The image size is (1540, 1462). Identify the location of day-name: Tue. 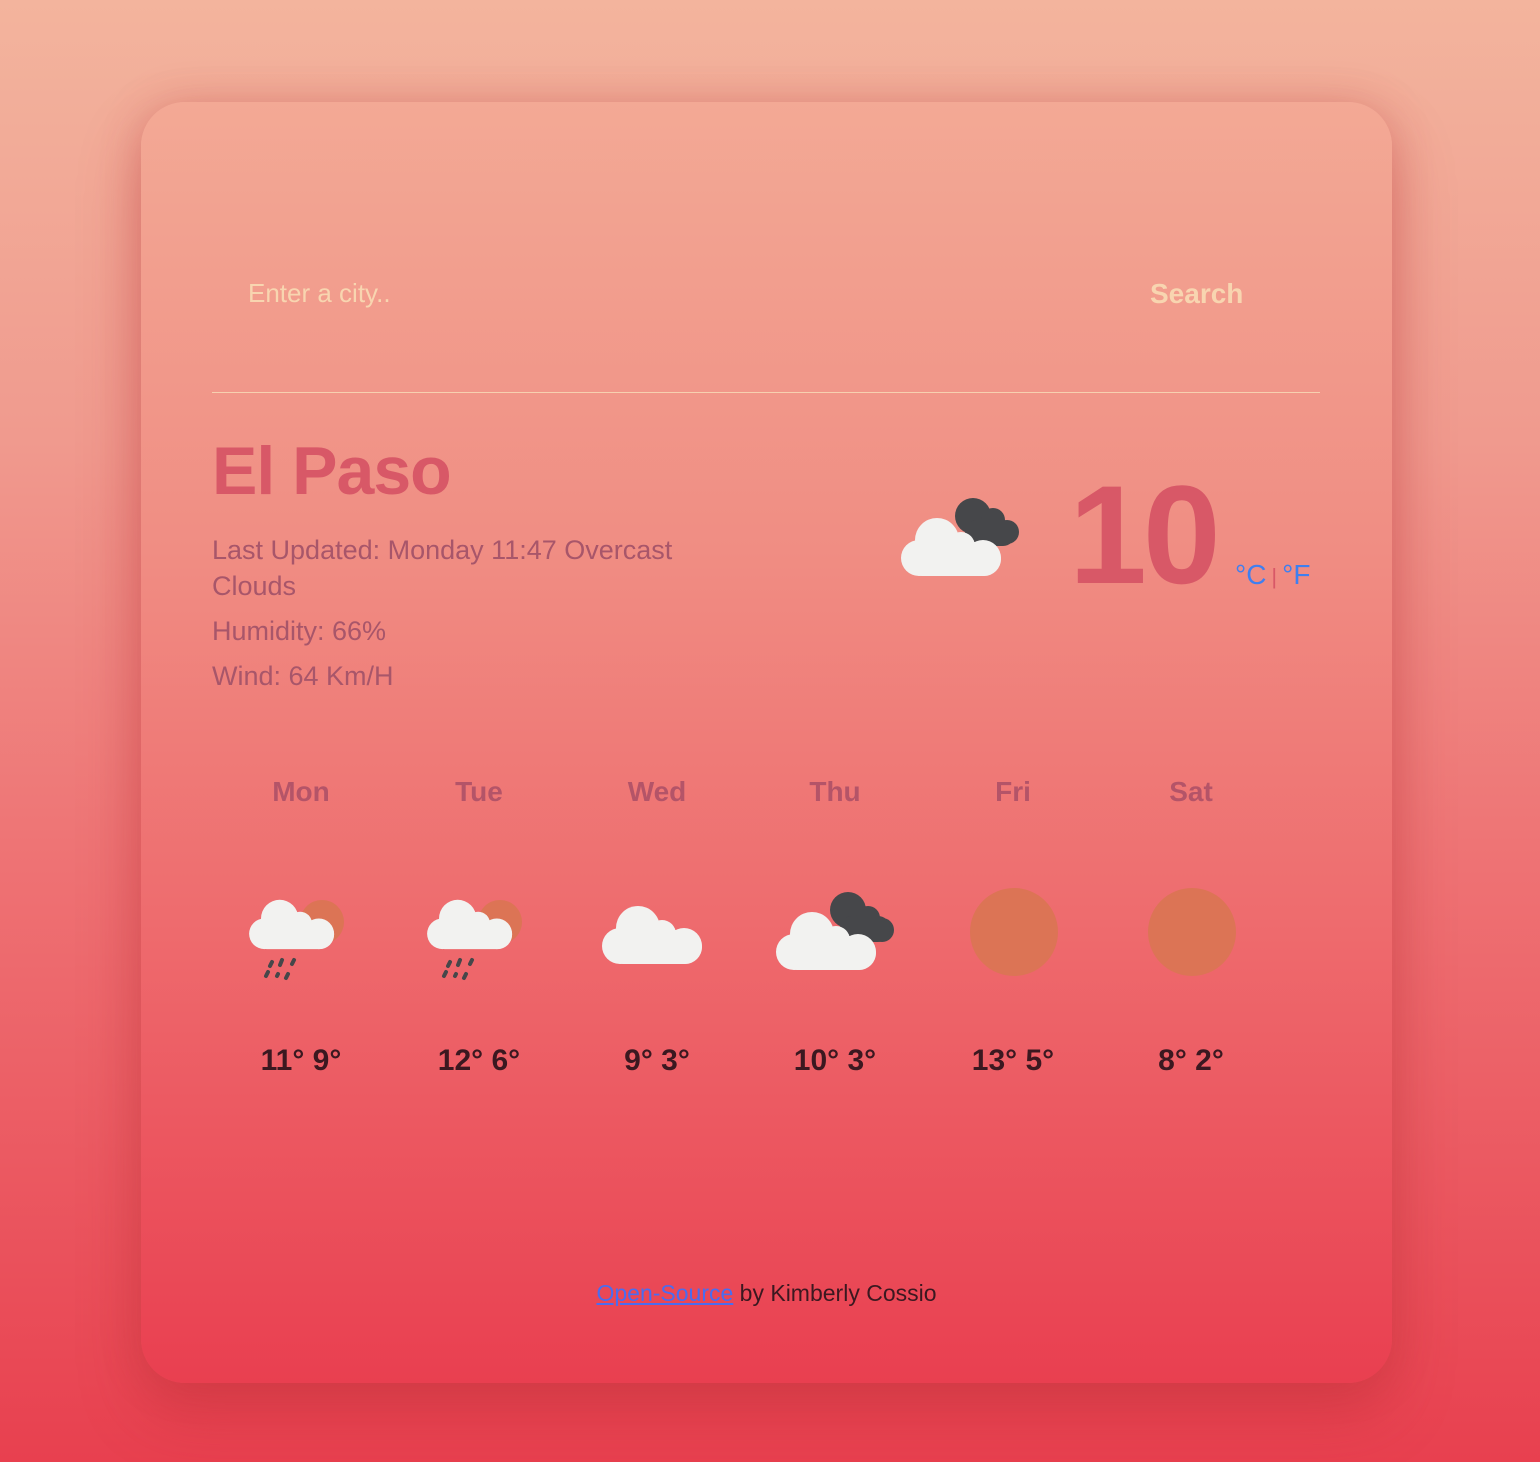
(479, 791).